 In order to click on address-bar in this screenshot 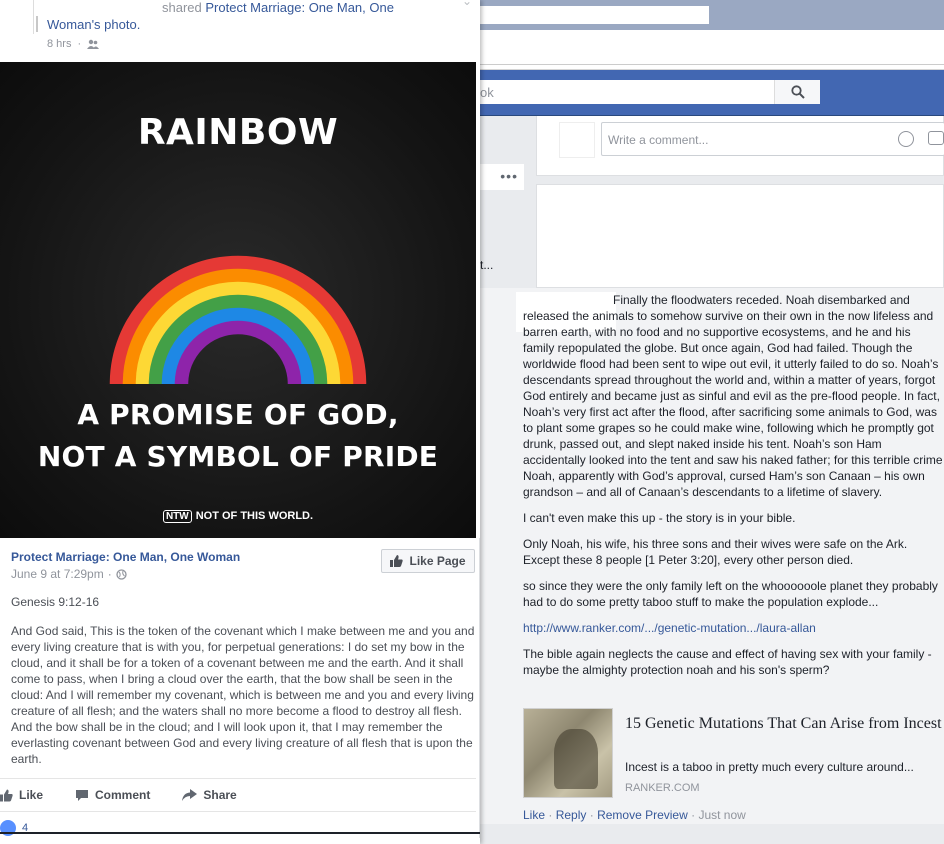, I will do `click(712, 50)`.